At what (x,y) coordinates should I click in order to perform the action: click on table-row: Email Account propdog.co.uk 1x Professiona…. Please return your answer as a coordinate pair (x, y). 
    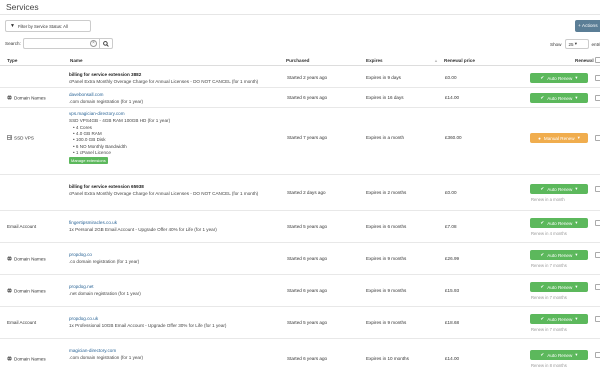
    Looking at the image, I should click on (300, 323).